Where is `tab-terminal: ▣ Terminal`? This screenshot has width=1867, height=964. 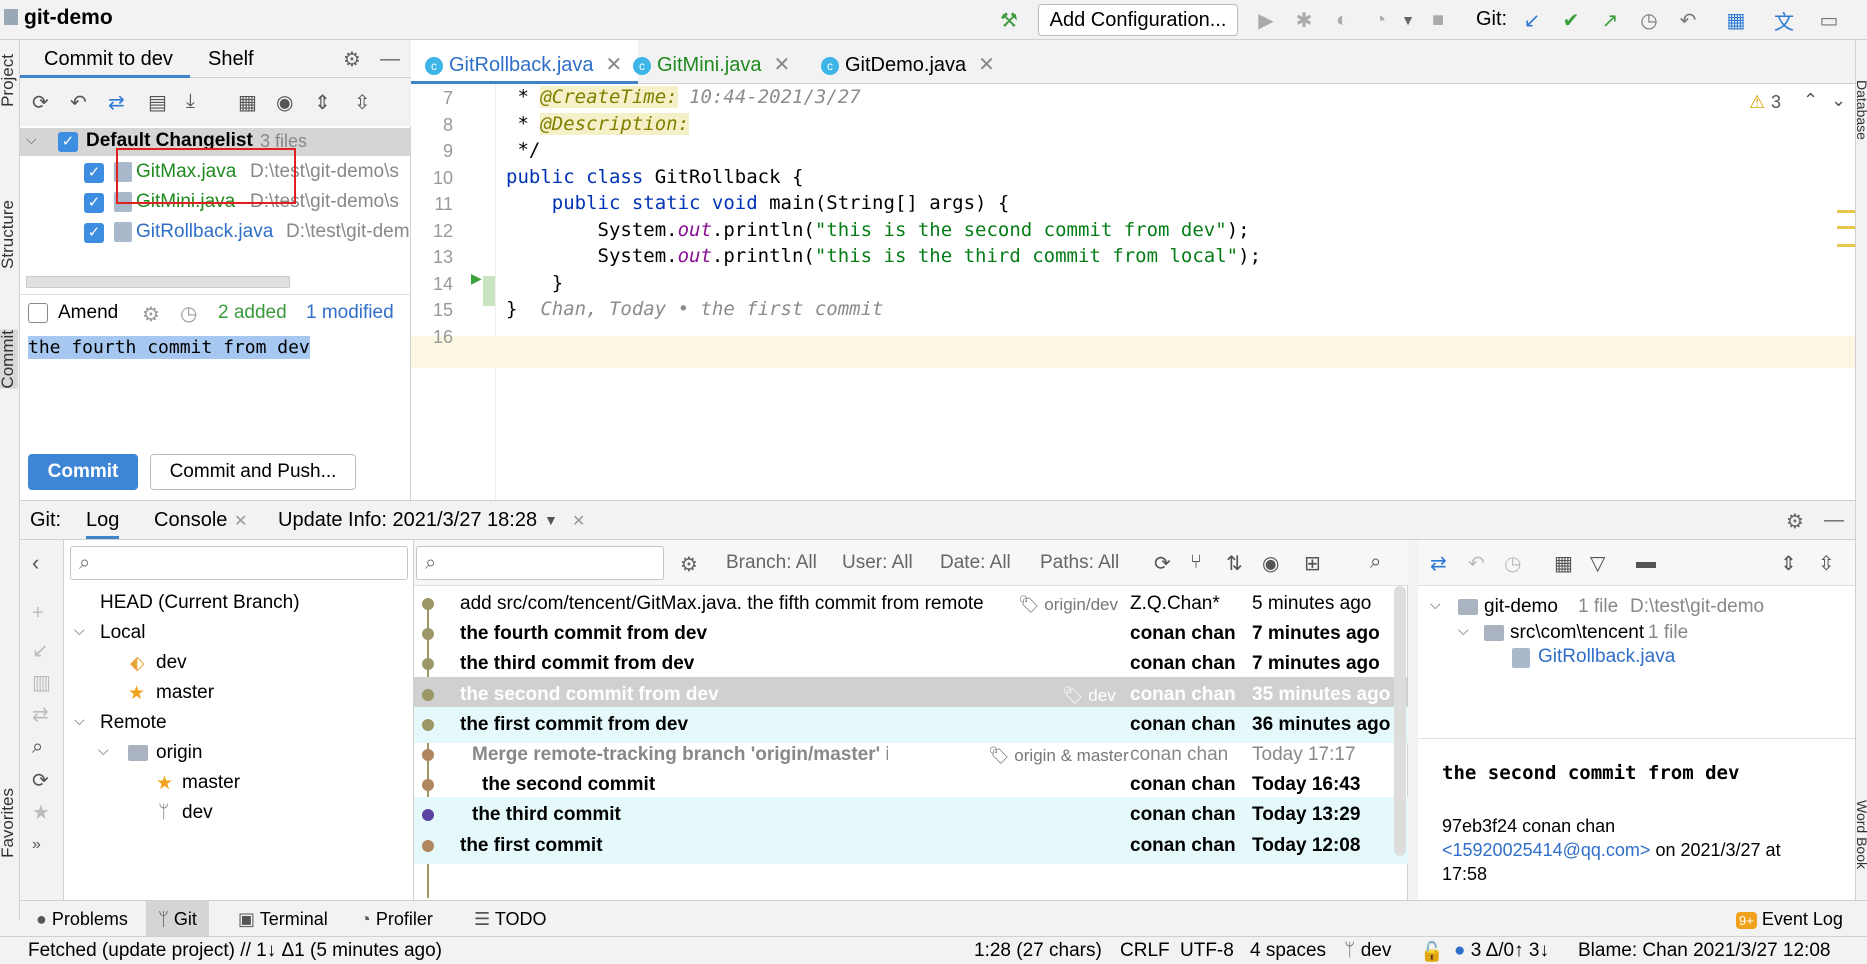
tab-terminal: ▣ Terminal is located at coordinates (283, 919).